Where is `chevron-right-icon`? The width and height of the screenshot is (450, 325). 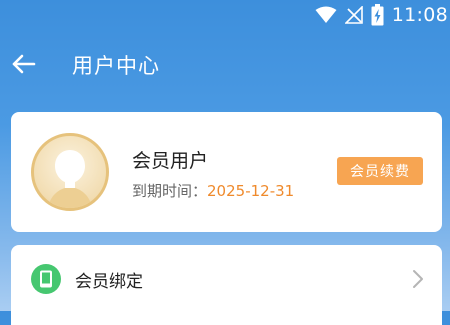
chevron-right-icon is located at coordinates (418, 279).